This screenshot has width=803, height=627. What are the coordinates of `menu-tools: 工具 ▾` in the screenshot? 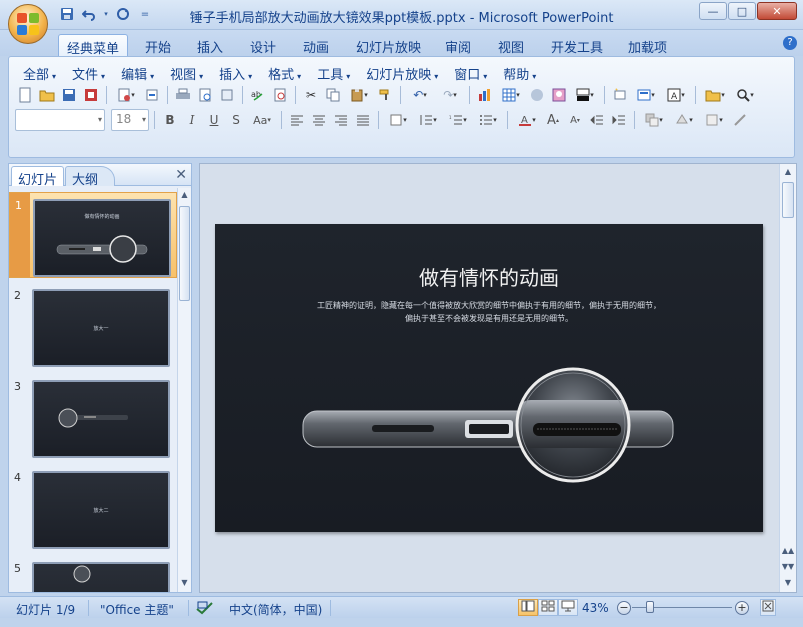 It's located at (333, 73).